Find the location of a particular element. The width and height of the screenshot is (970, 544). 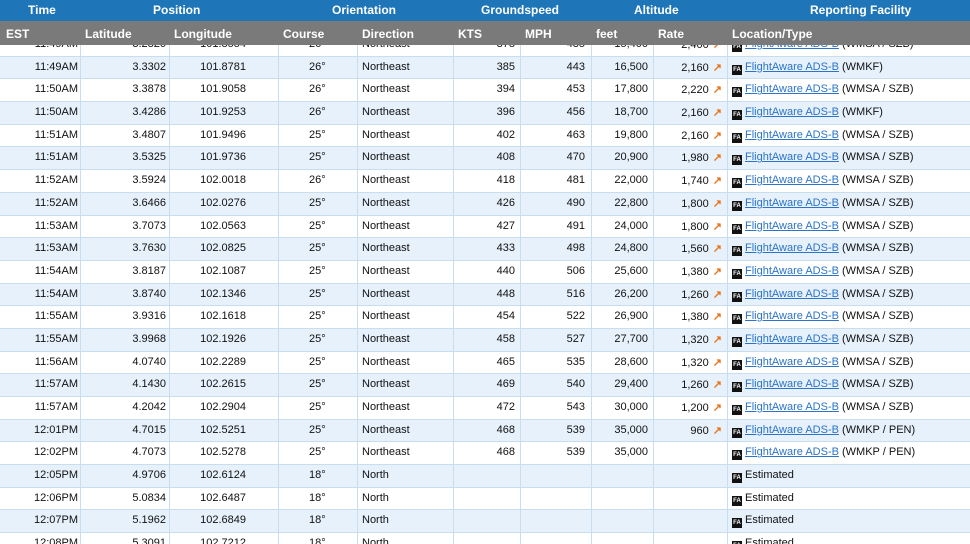

climb-rate-cell: 1,320 ↗ is located at coordinates (701, 362).